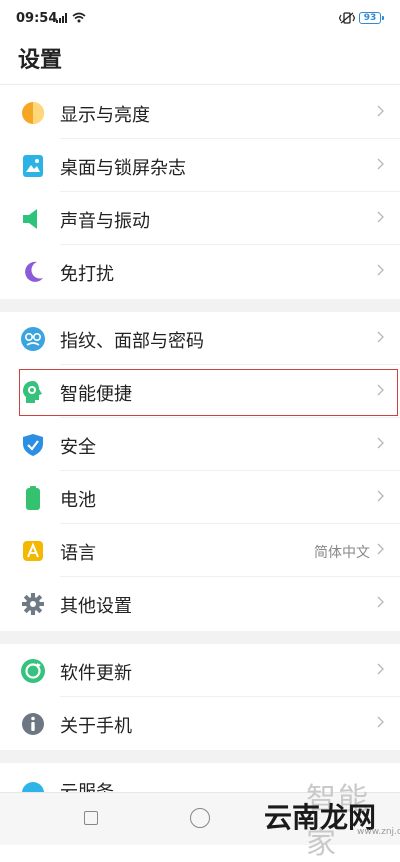 This screenshot has width=400, height=862. Describe the element at coordinates (87, 274) in the screenshot. I see `settings-item-label: 免打扰` at that location.